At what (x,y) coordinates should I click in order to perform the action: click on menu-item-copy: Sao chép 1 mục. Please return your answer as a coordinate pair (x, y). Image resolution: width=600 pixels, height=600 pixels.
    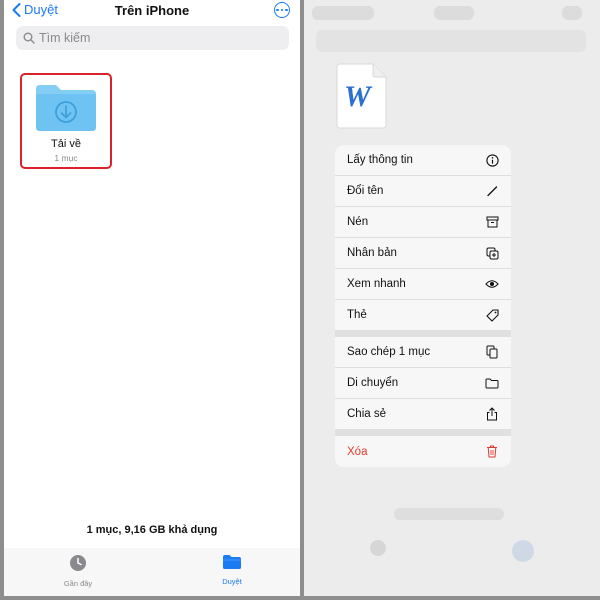
    Looking at the image, I should click on (423, 352).